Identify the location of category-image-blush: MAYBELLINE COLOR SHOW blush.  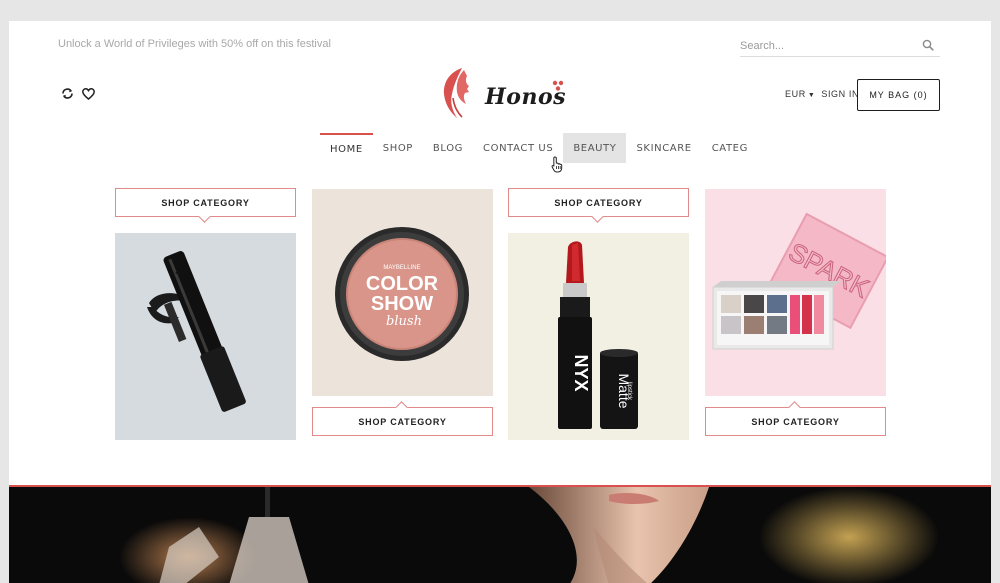
(402, 292).